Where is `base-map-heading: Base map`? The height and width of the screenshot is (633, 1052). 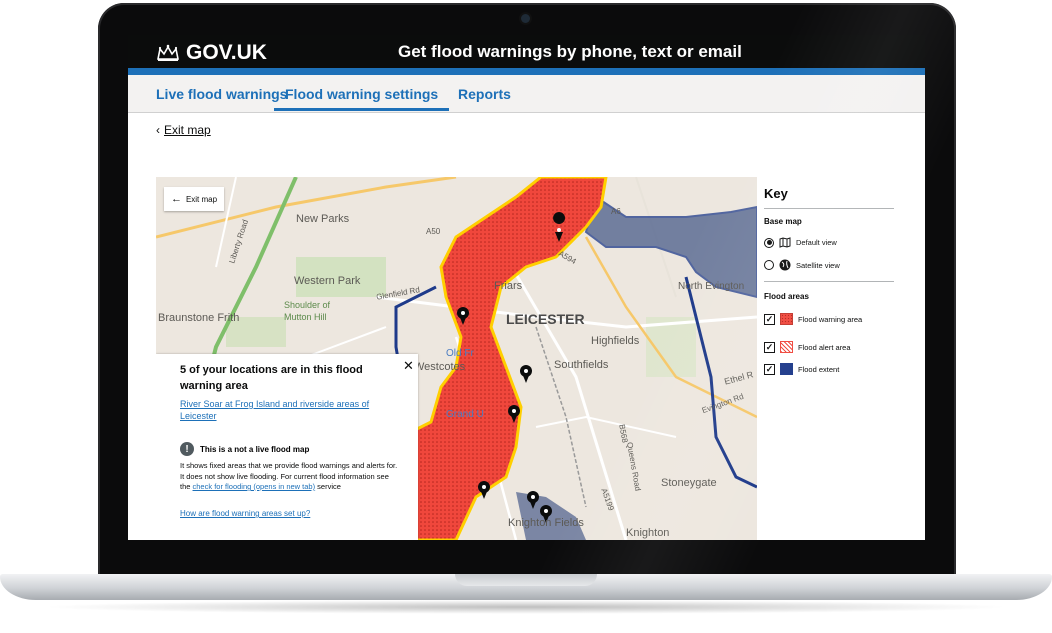
base-map-heading: Base map is located at coordinates (783, 221).